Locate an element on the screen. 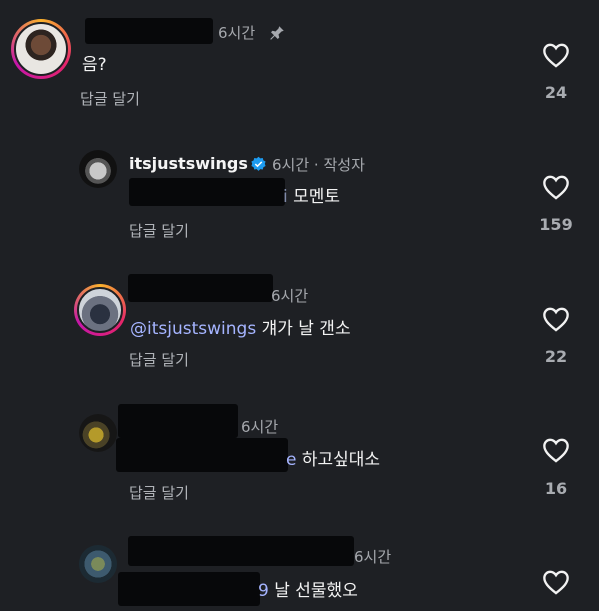 The height and width of the screenshot is (611, 599). mention-link: 9 is located at coordinates (263, 591).